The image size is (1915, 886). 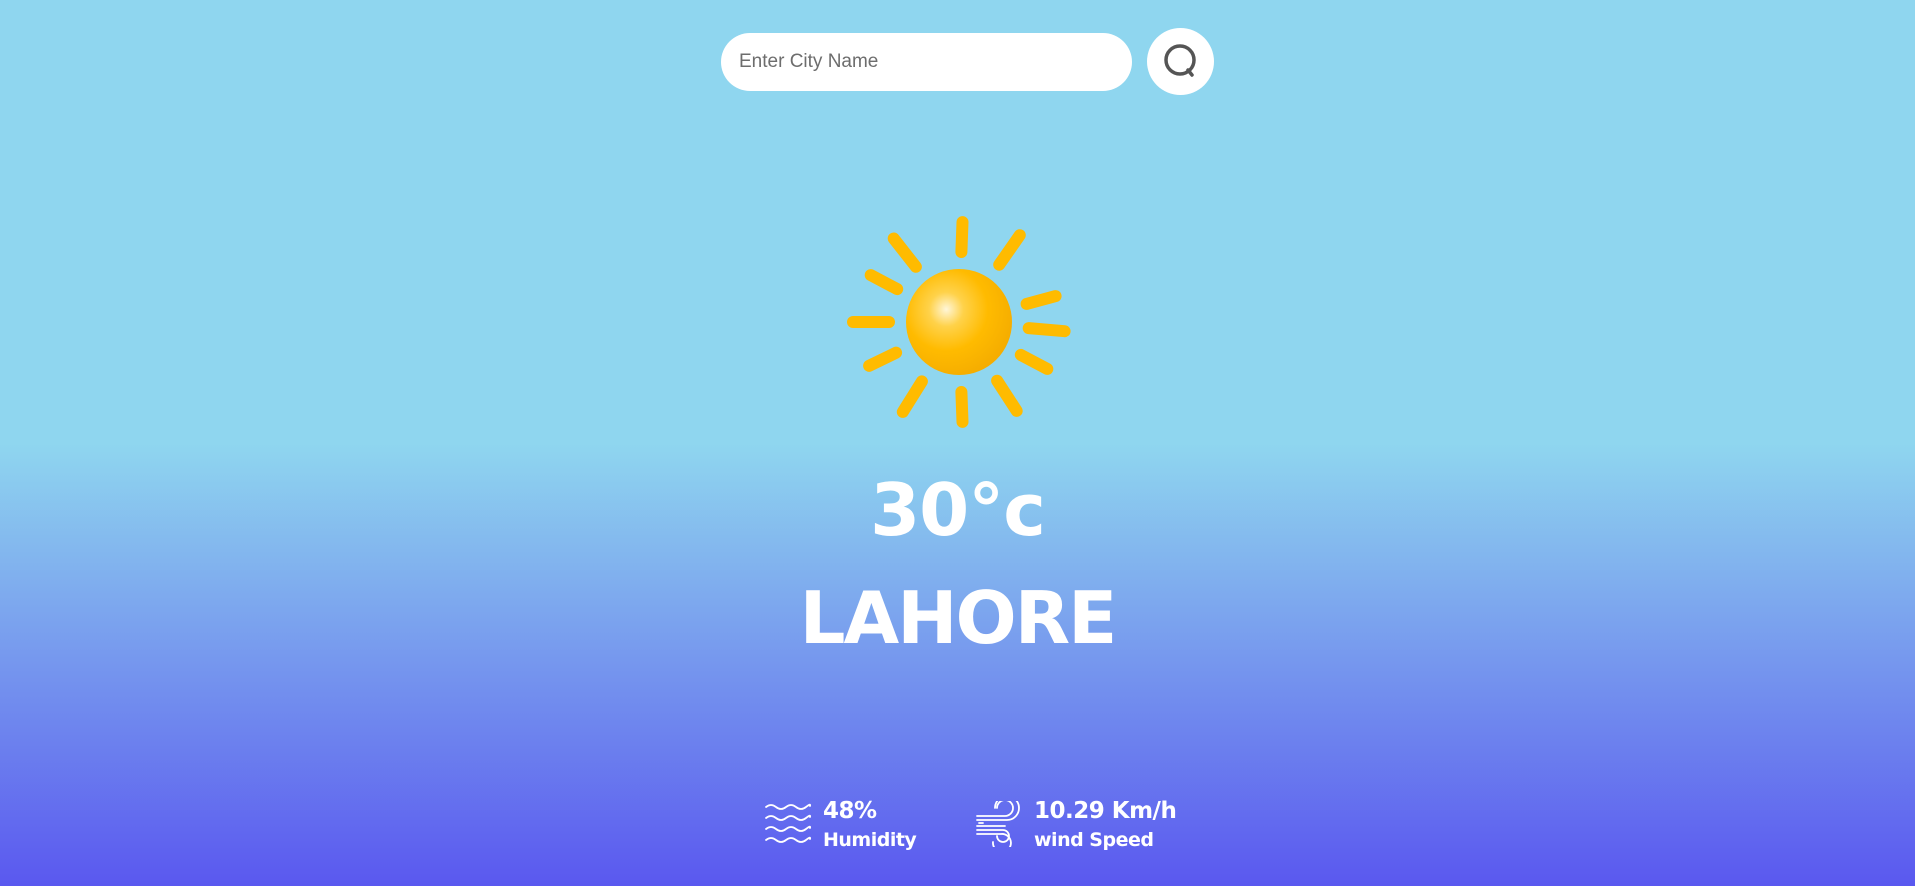 What do you see at coordinates (870, 840) in the screenshot?
I see `humidity-label: Humidity` at bounding box center [870, 840].